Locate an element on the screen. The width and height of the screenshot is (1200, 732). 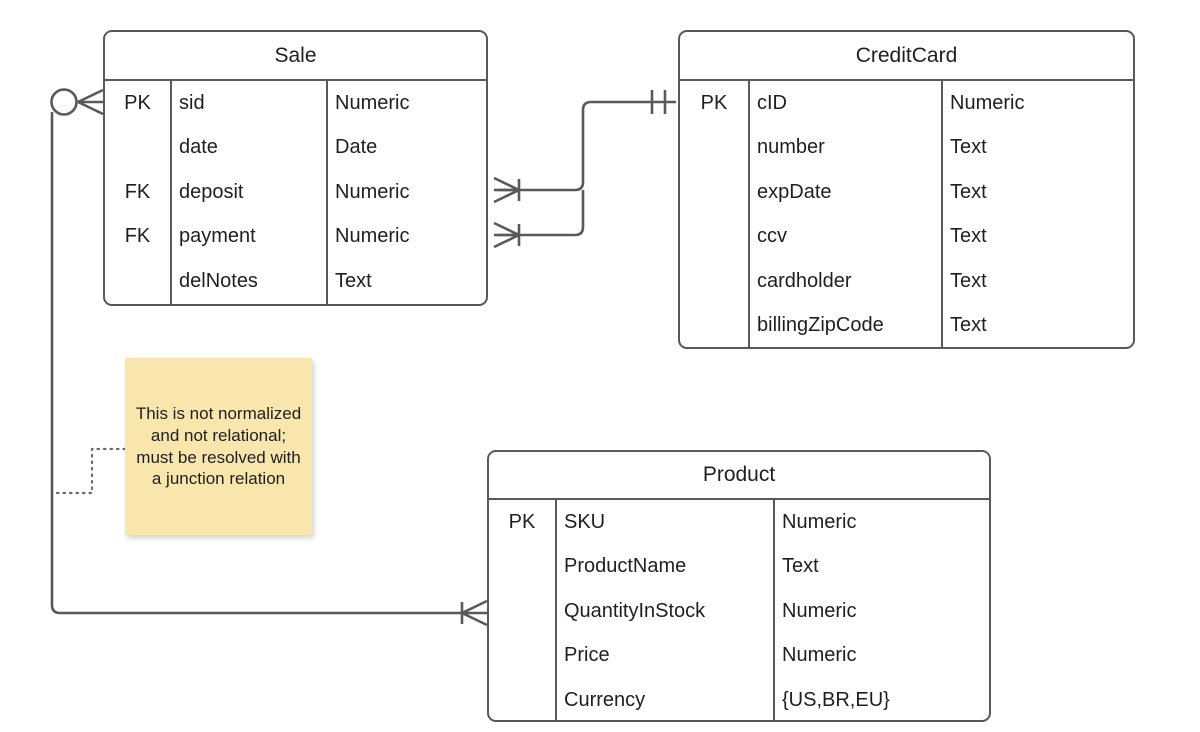
table-row: PK SKU Numeric is located at coordinates (739, 522).